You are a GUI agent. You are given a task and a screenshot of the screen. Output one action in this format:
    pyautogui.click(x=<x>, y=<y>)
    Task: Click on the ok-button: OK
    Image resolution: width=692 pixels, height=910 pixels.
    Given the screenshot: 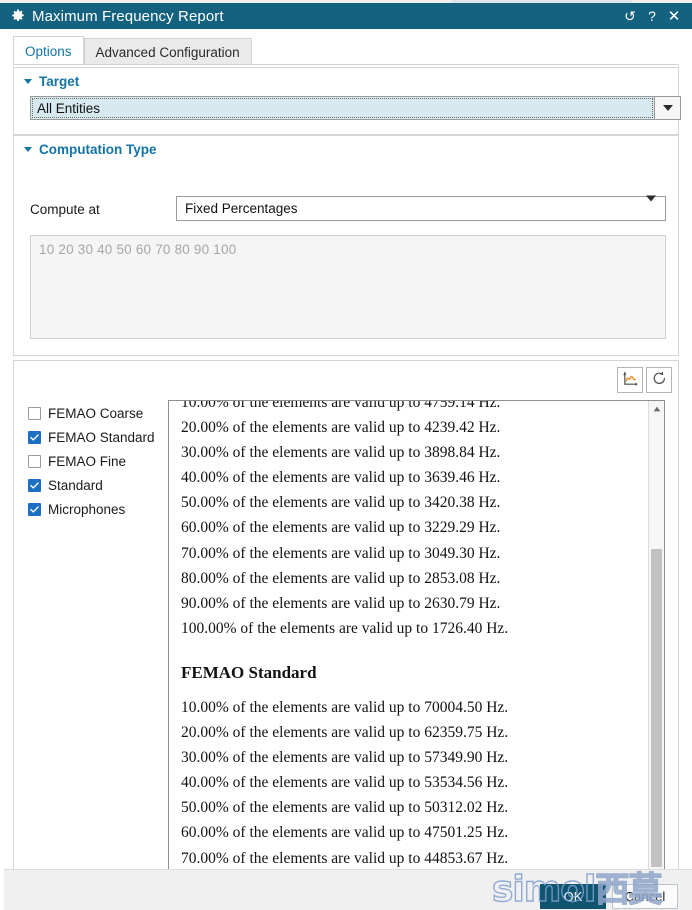 What is the action you would take?
    pyautogui.click(x=573, y=896)
    